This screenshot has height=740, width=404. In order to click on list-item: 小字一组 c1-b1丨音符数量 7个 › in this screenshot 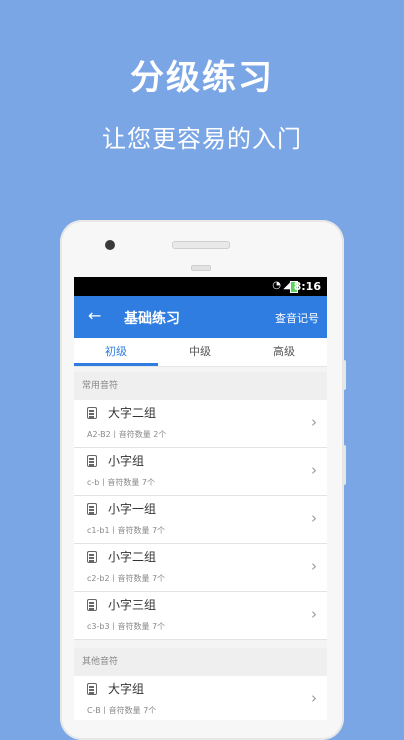, I will do `click(200, 520)`.